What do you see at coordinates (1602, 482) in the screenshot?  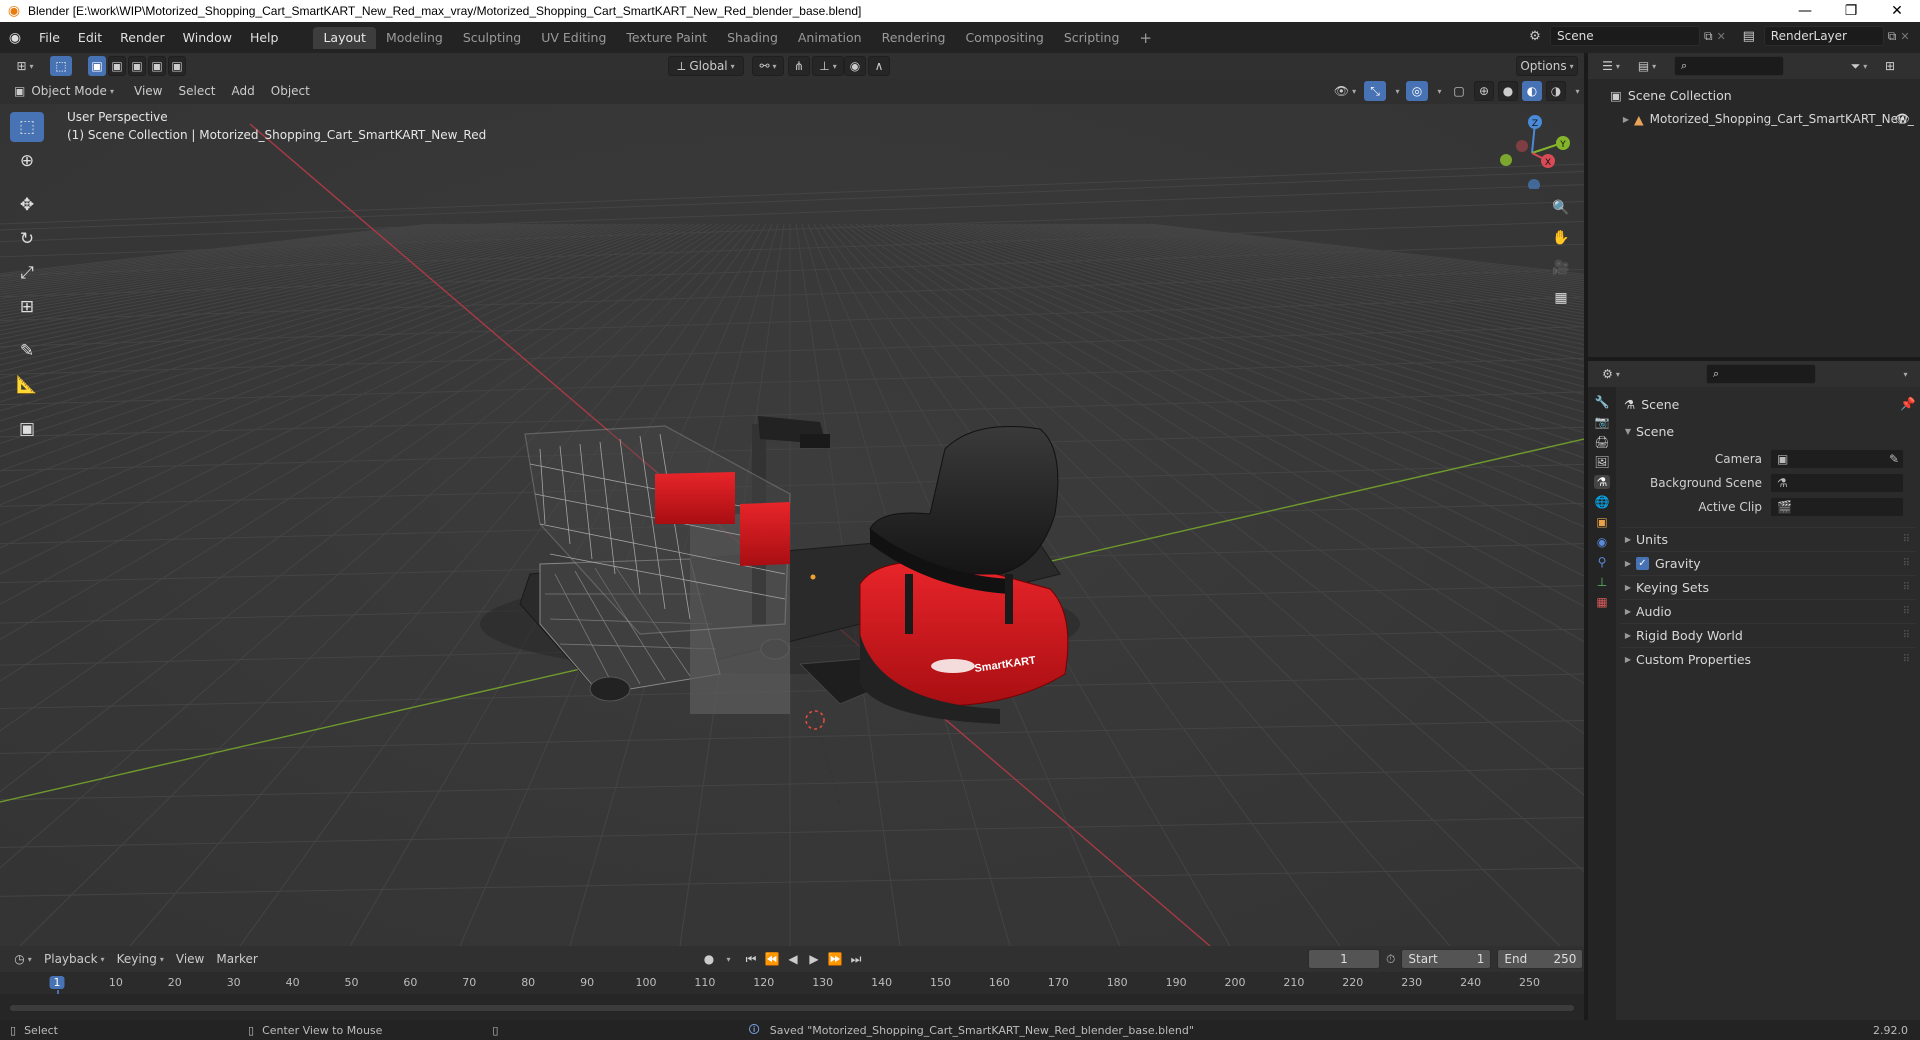 I see `scene-tab-icon: ⚗` at bounding box center [1602, 482].